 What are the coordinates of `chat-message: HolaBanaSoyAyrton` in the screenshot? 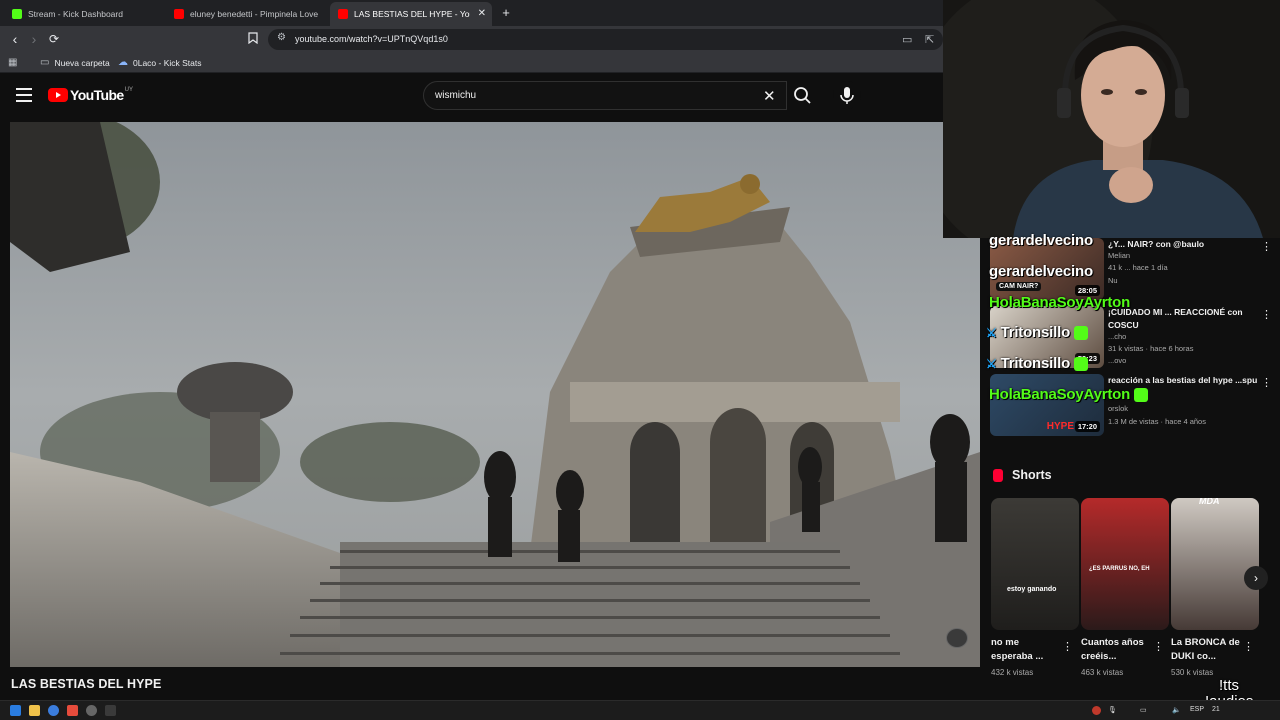 It's located at (1069, 394).